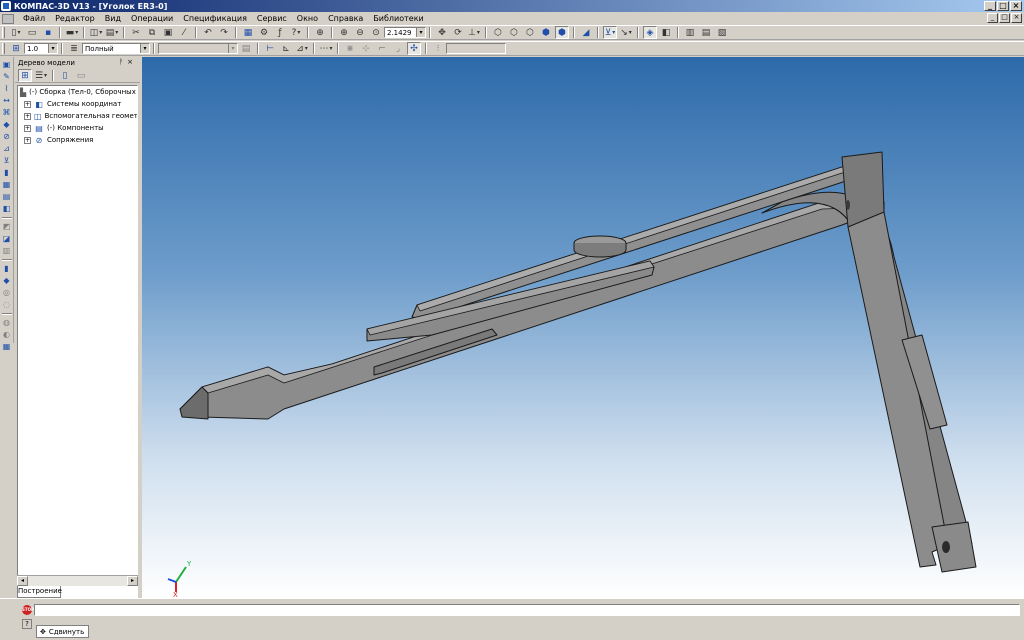 The image size is (1024, 640). I want to click on pan-status-button: ✥ Сдвинуть, so click(63, 631).